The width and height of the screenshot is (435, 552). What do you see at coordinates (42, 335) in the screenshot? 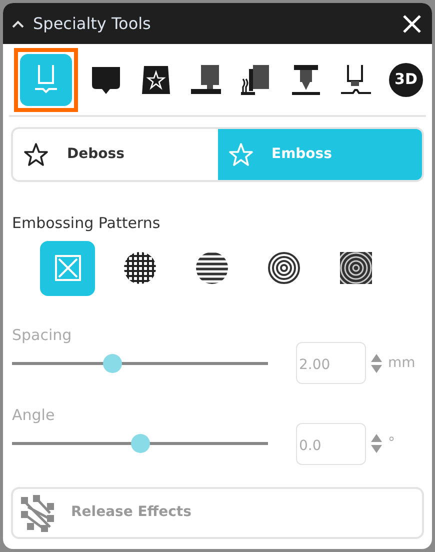
I see `slider-label: Spacing` at bounding box center [42, 335].